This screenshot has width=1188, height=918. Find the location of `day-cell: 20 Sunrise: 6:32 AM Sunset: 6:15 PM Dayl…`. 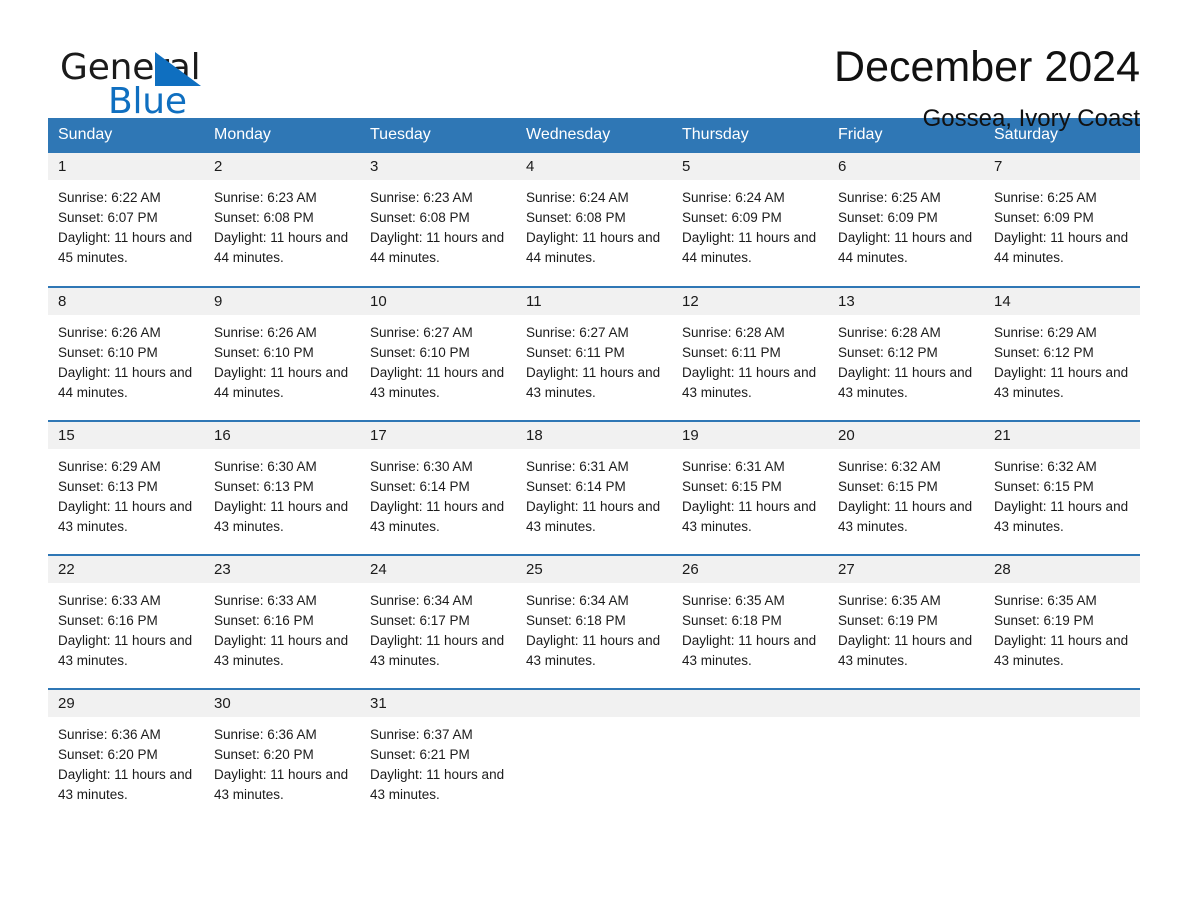

day-cell: 20 Sunrise: 6:32 AM Sunset: 6:15 PM Dayl… is located at coordinates (906, 487).